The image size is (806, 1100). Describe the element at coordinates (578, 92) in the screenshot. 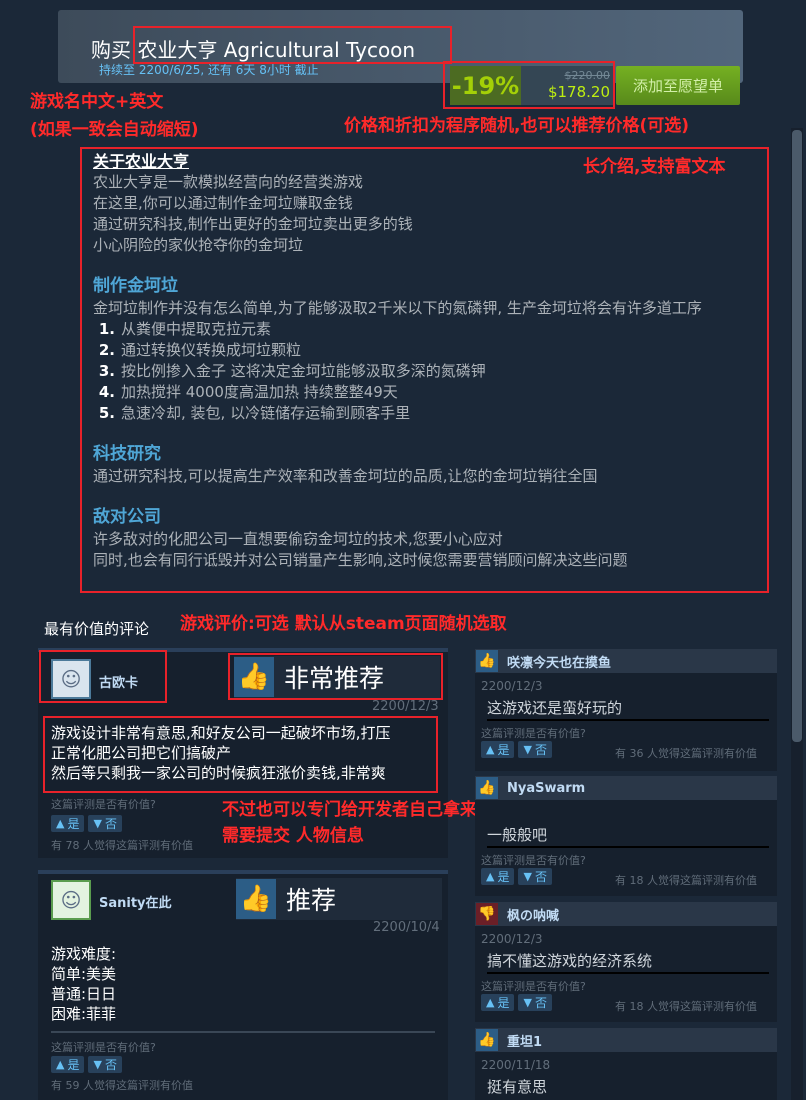

I see `final-price: $178.20` at that location.